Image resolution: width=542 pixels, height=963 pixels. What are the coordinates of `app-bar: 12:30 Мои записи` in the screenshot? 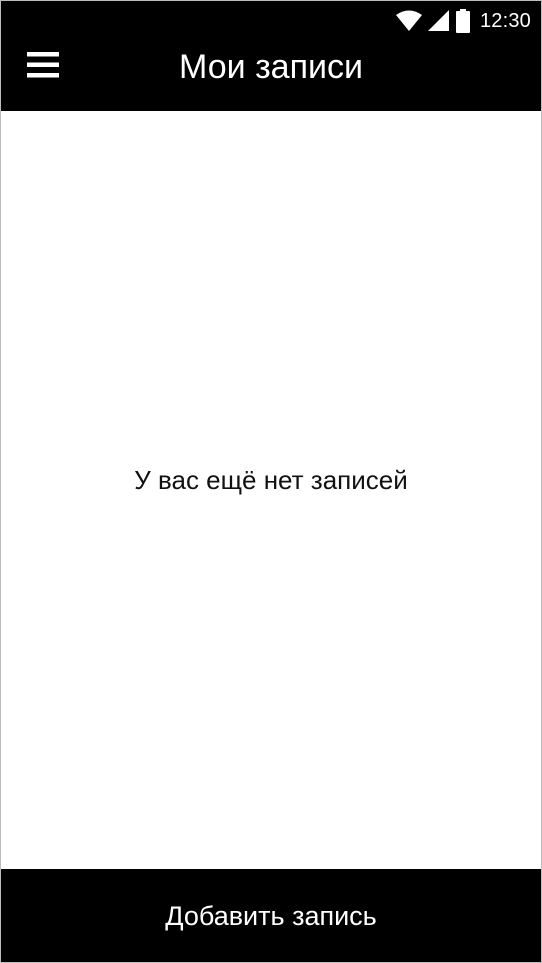 It's located at (271, 56).